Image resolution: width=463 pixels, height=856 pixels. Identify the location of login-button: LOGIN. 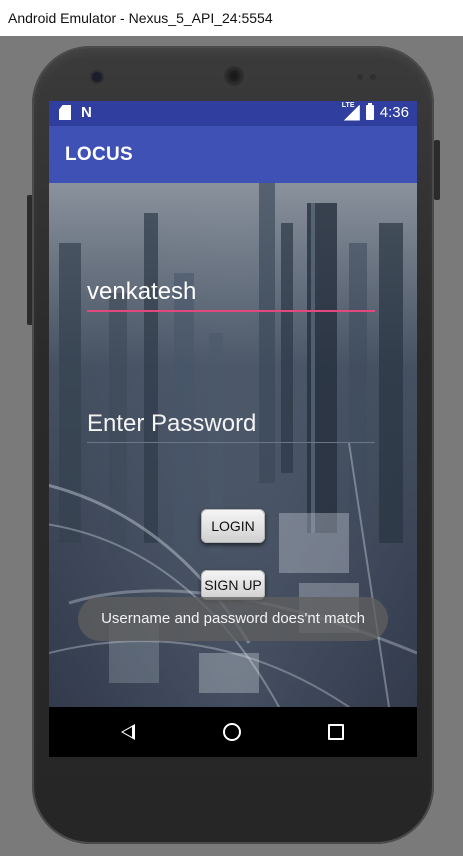
(233, 526).